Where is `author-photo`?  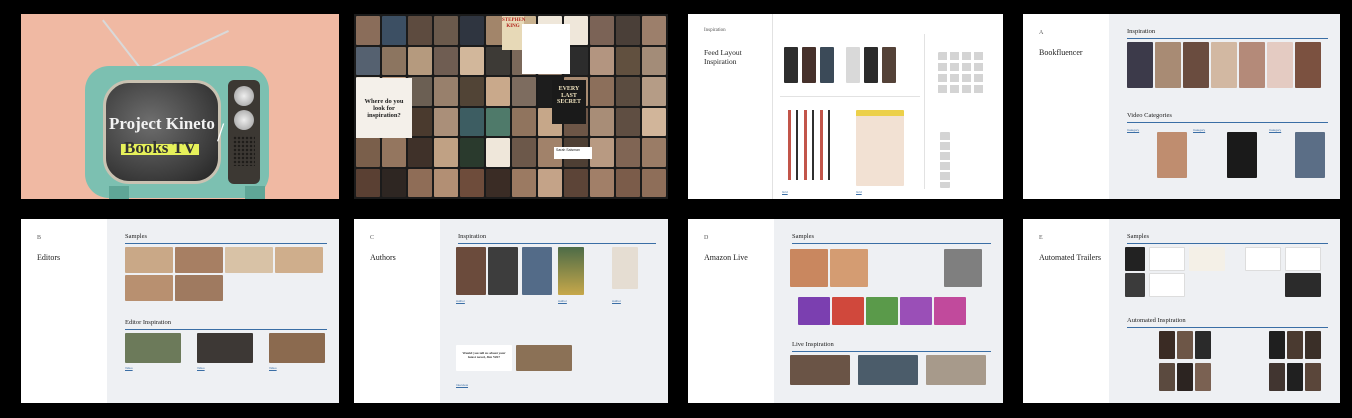
author-photo is located at coordinates (471, 271).